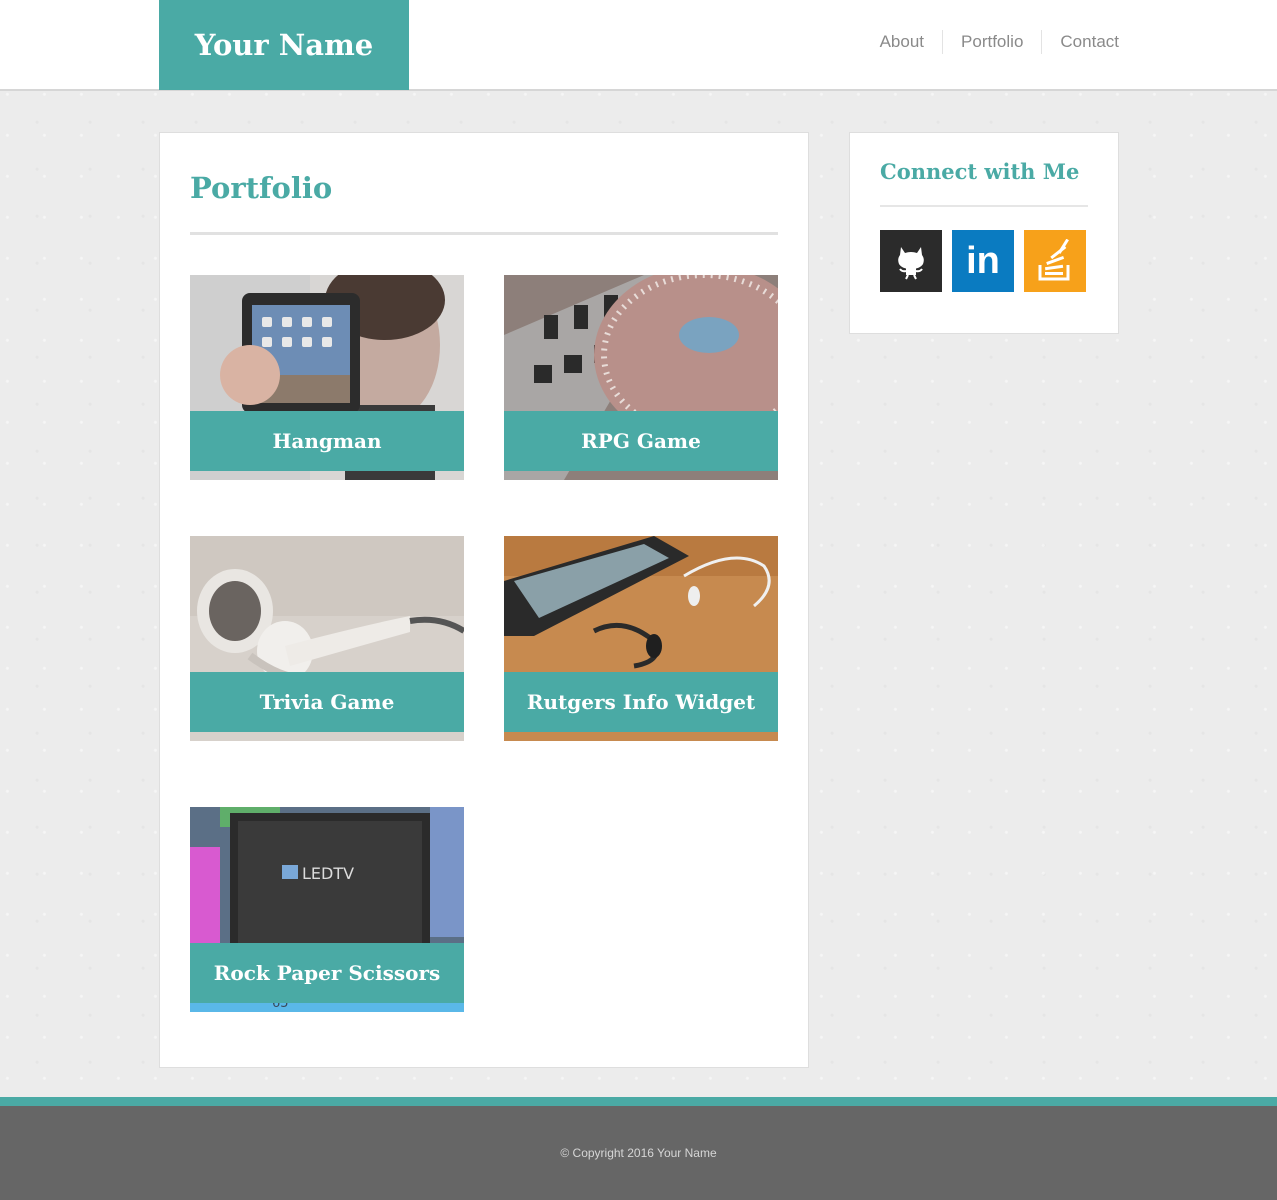 This screenshot has width=1277, height=1200. Describe the element at coordinates (327, 441) in the screenshot. I see `project-title: Hangman` at that location.